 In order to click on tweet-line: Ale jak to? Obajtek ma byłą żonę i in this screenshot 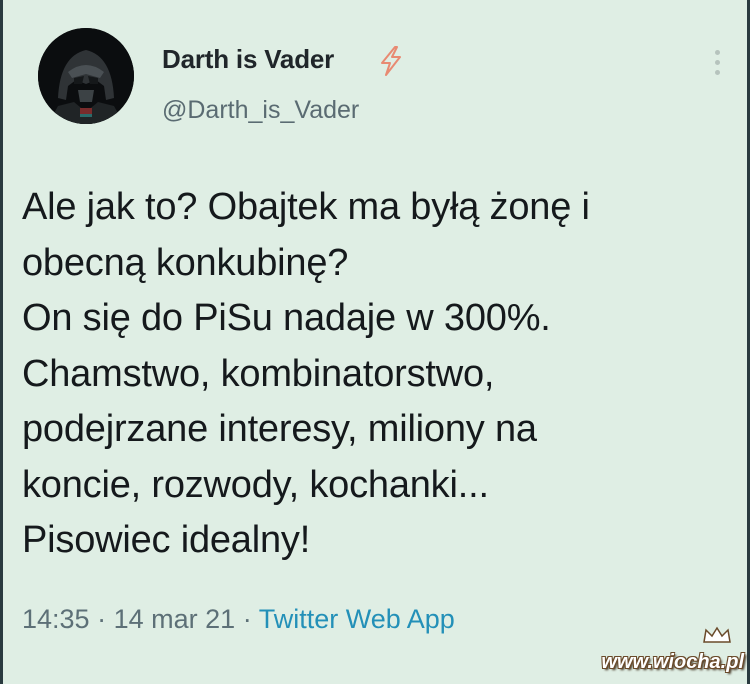, I will do `click(306, 207)`.